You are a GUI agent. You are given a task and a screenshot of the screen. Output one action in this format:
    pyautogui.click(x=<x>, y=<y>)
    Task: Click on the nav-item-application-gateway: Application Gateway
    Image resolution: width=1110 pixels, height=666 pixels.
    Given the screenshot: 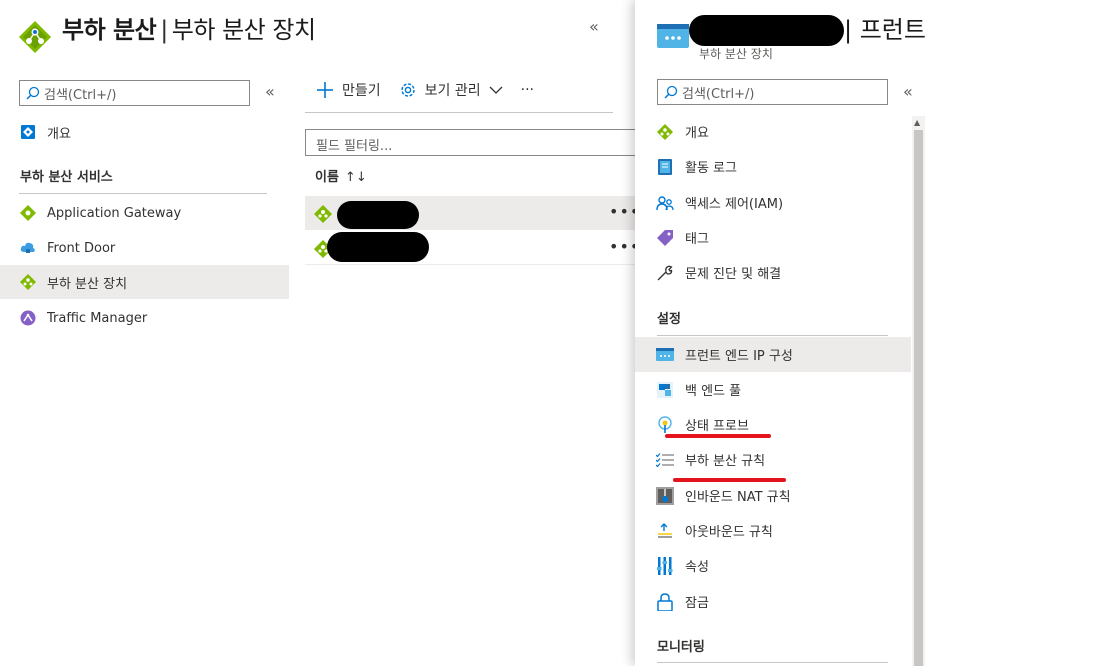 What is the action you would take?
    pyautogui.click(x=144, y=213)
    